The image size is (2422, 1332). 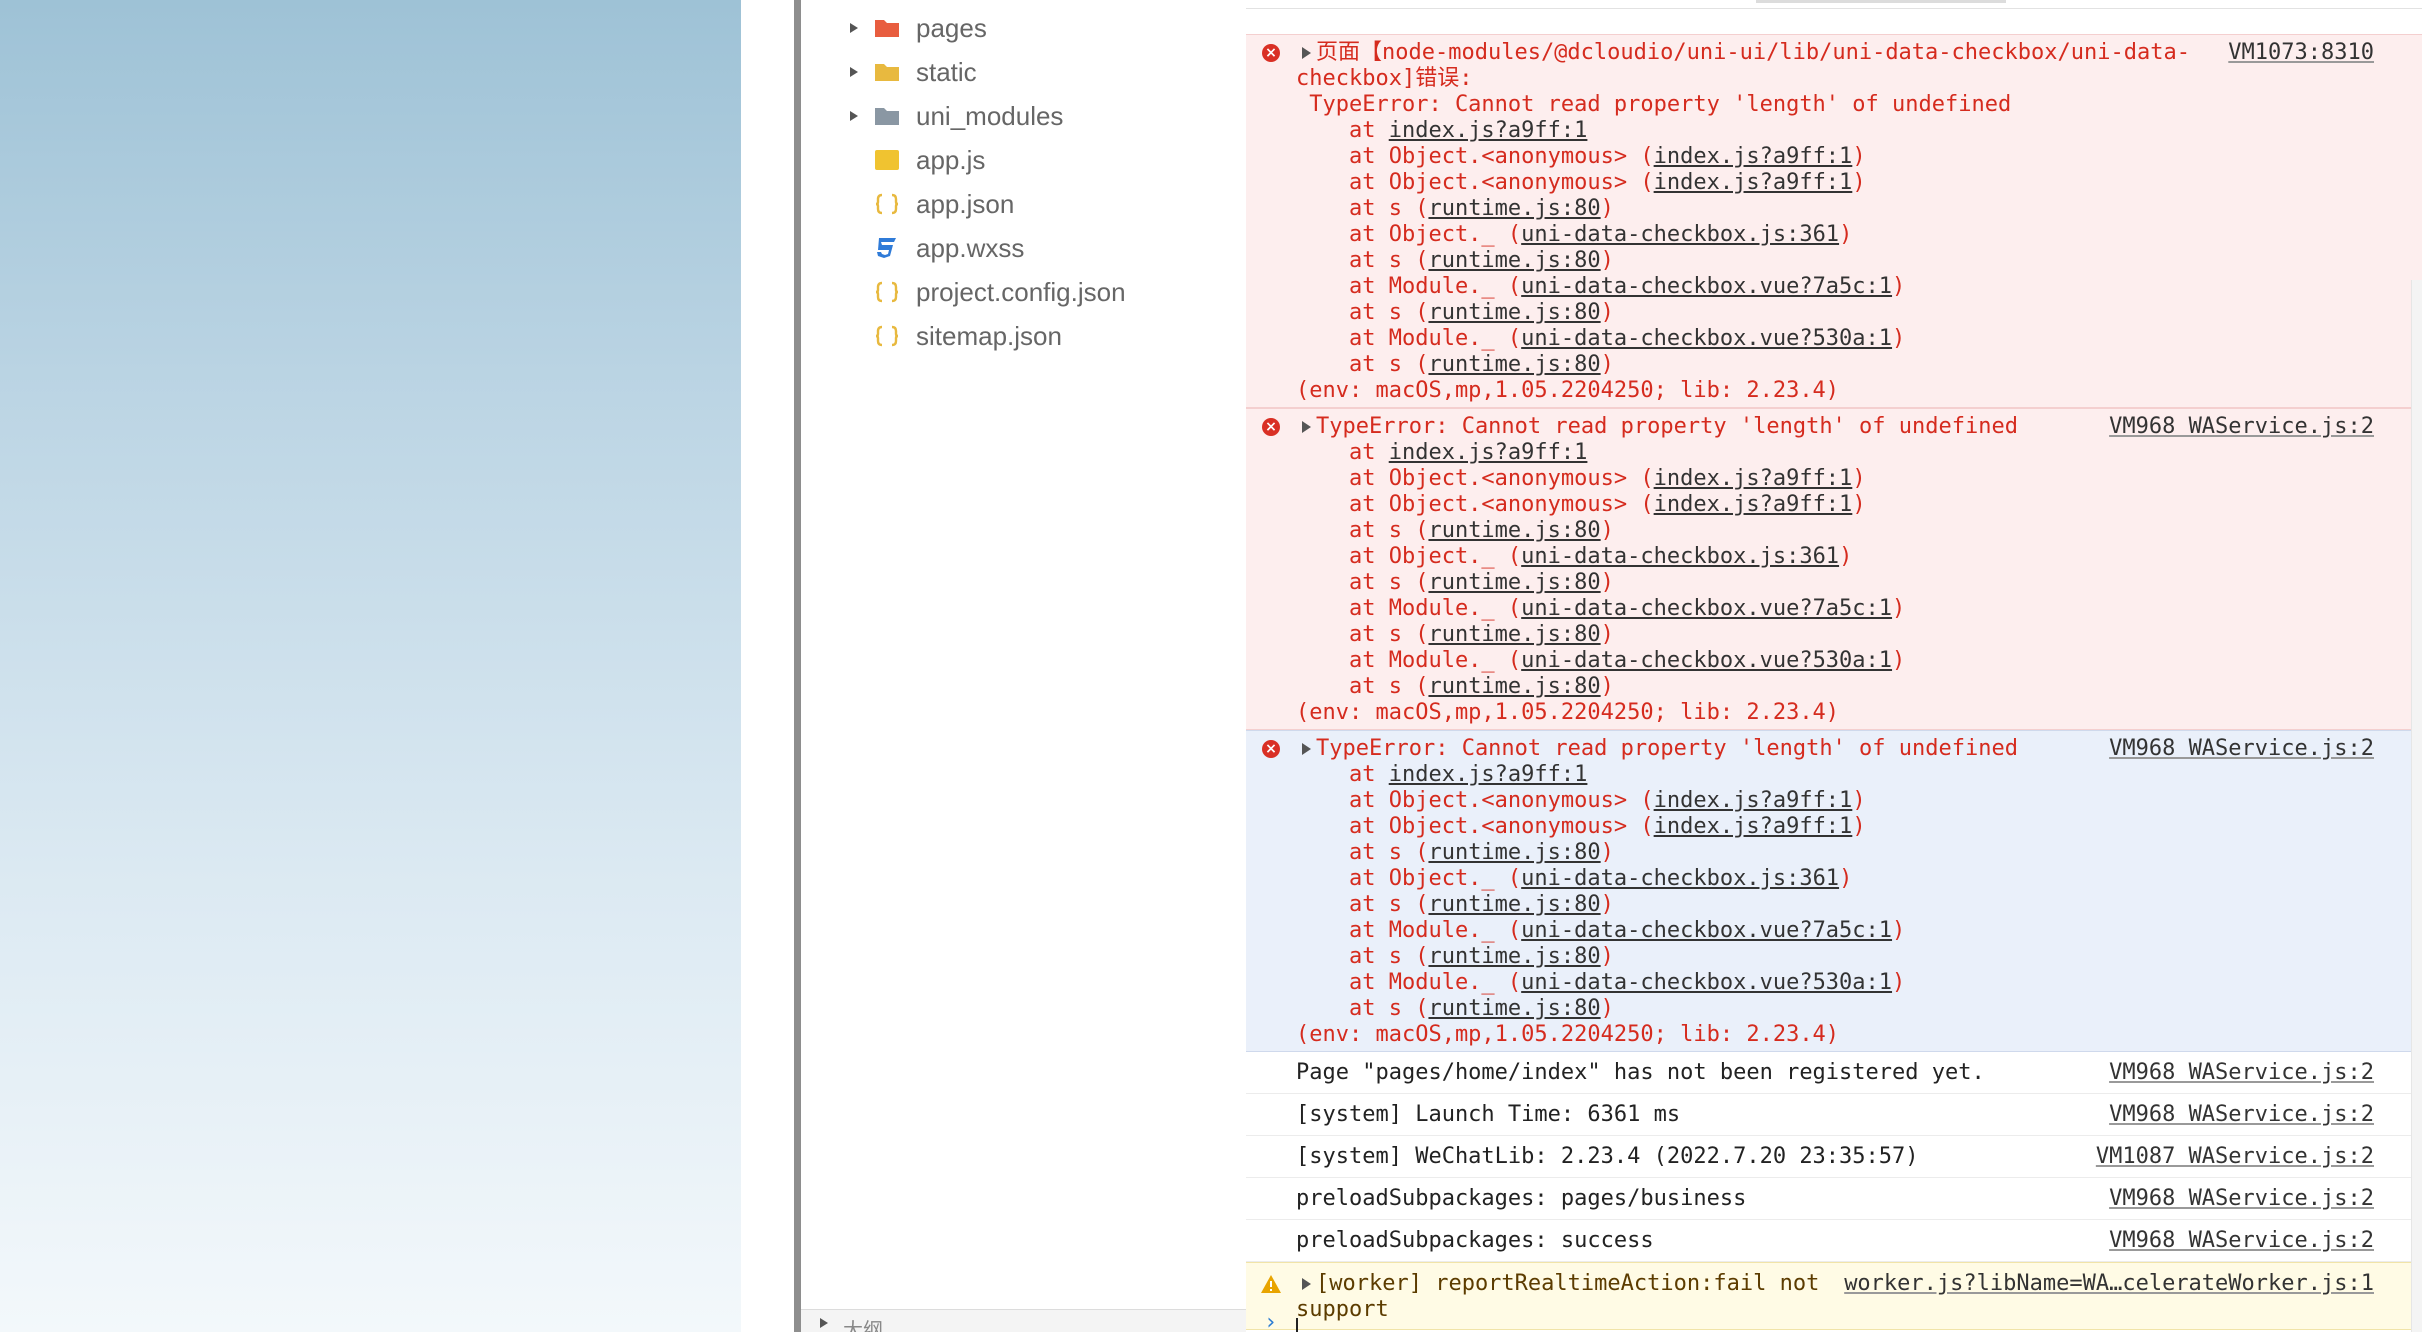 What do you see at coordinates (1023, 72) in the screenshot?
I see `tree-item-static: static` at bounding box center [1023, 72].